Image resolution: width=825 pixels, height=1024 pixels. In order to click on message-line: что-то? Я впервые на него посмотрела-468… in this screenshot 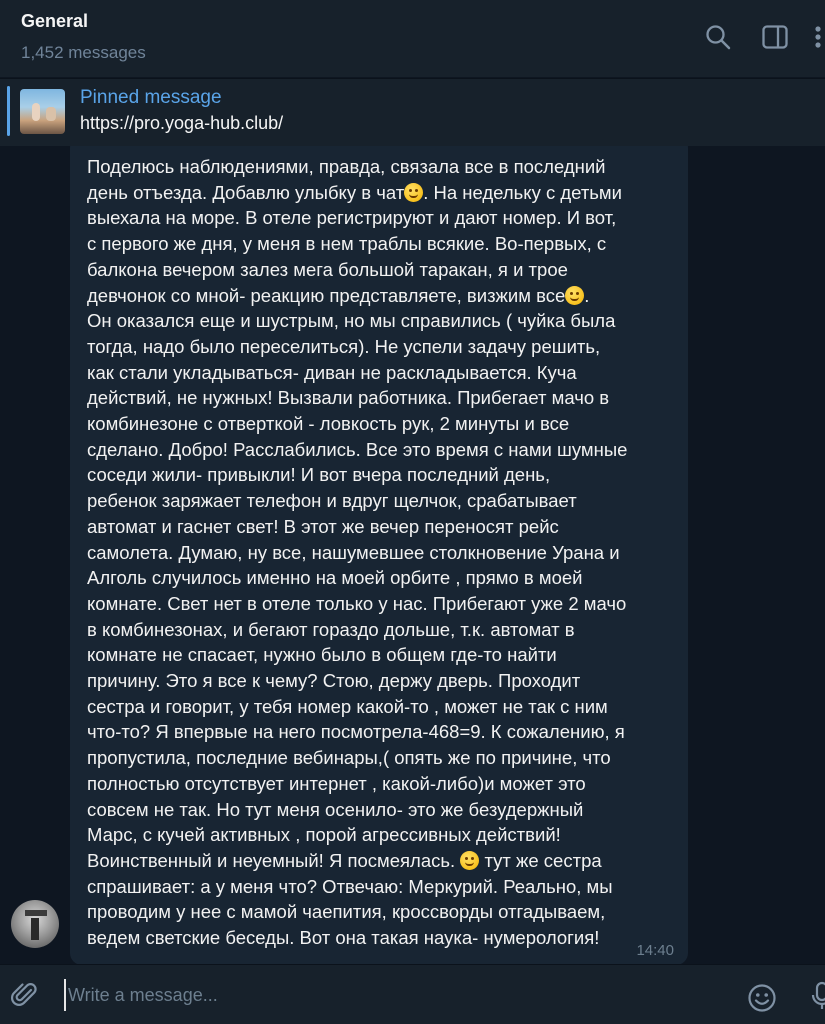, I will do `click(356, 732)`.